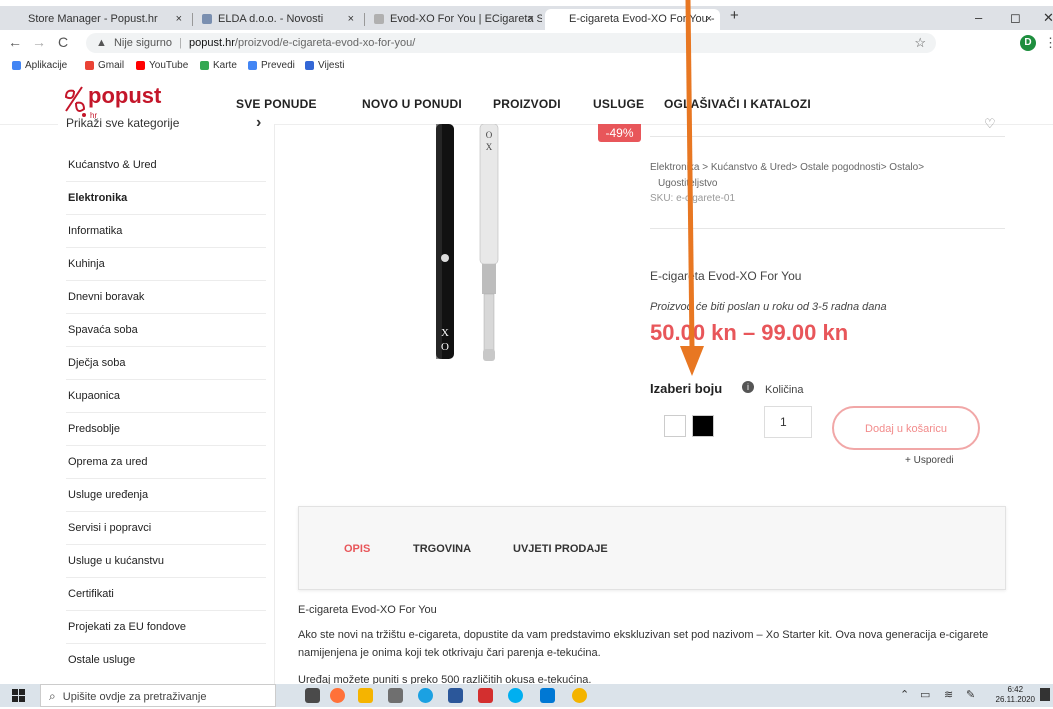 This screenshot has height=709, width=1053. What do you see at coordinates (15, 42) in the screenshot?
I see `back-button: ←` at bounding box center [15, 42].